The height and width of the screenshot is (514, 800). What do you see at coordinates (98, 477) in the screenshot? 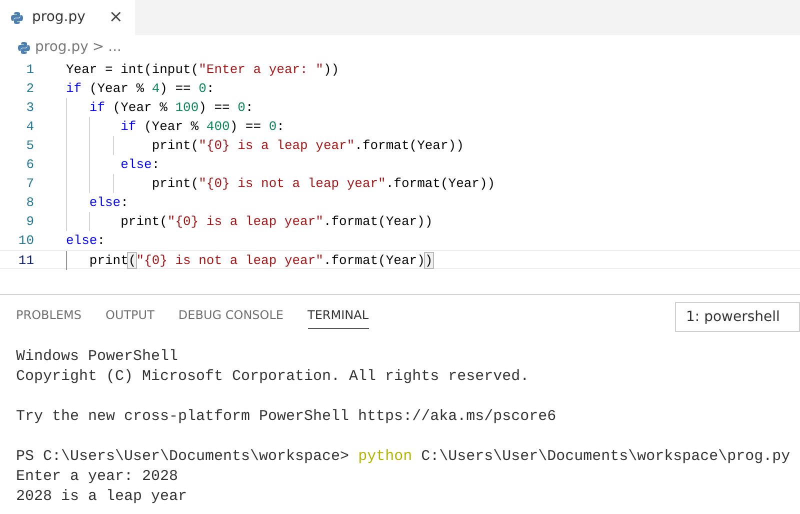
I see `terminal-line: Enter a year: 2028` at bounding box center [98, 477].